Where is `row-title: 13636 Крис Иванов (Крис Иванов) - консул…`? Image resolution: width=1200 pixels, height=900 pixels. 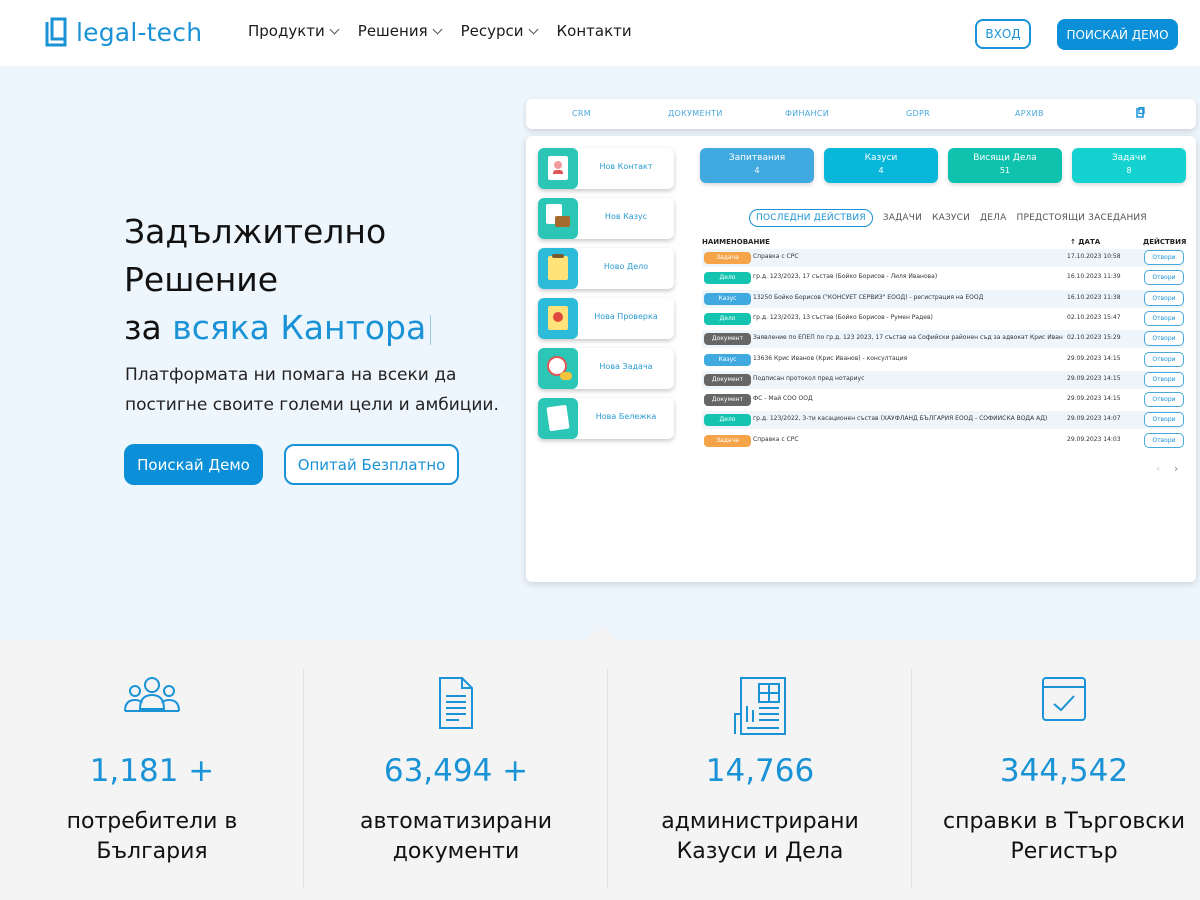 row-title: 13636 Крис Иванов (Крис Иванов) - консул… is located at coordinates (830, 358).